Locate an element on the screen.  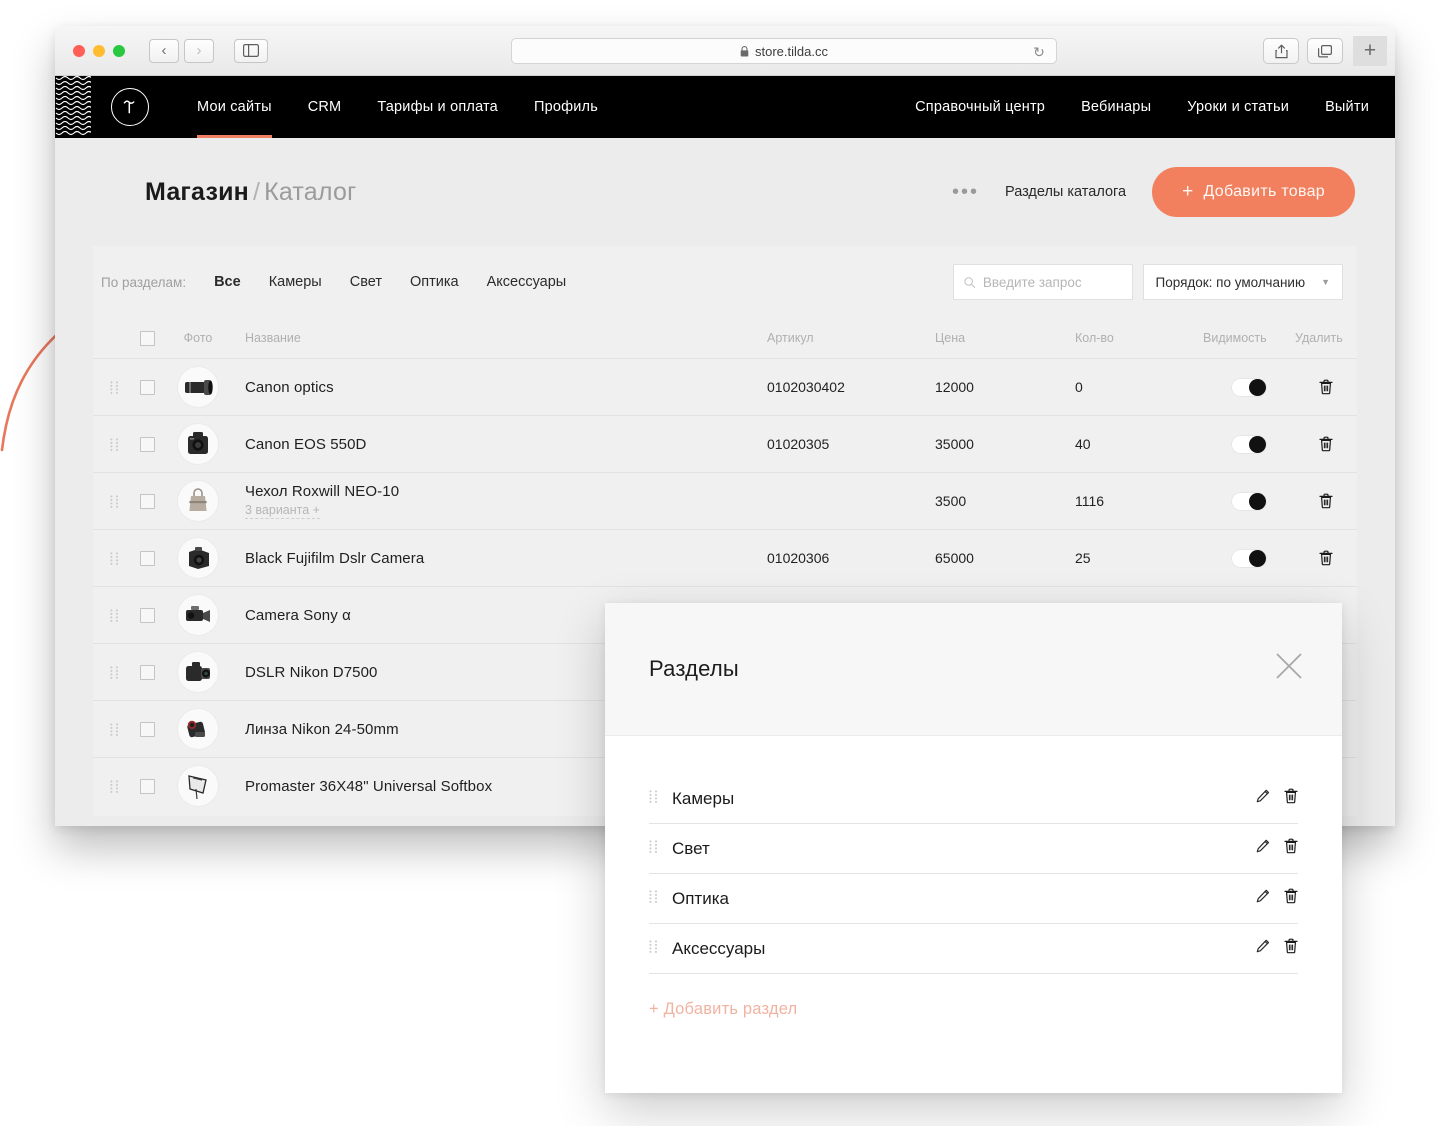
new-tab-button: + is located at coordinates (1370, 51).